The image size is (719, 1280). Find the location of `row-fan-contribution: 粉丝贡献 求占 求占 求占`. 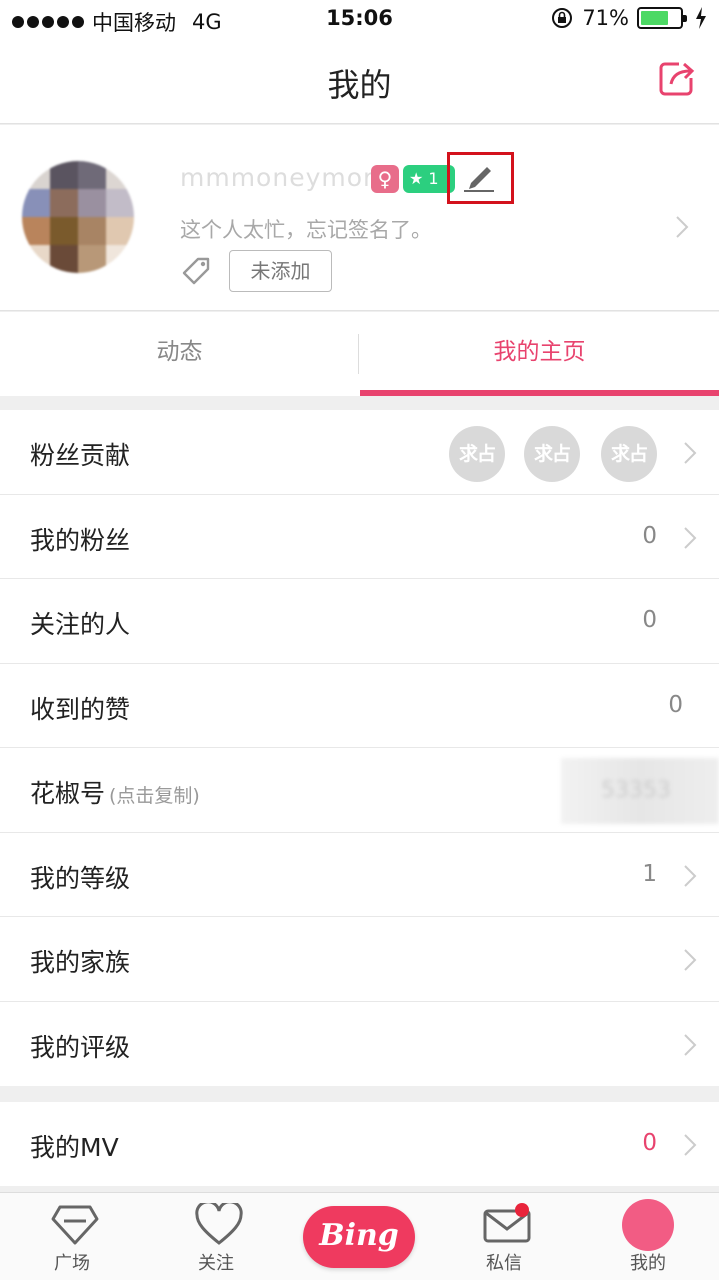

row-fan-contribution: 粉丝贡献 求占 求占 求占 is located at coordinates (359, 452).